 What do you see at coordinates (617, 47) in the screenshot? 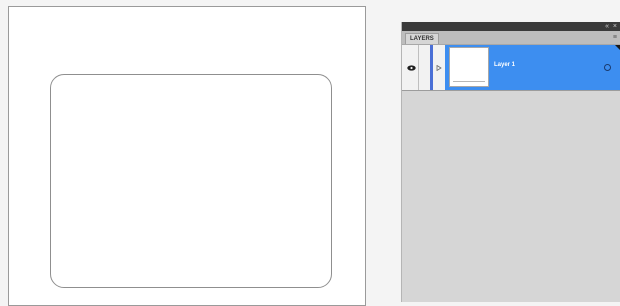
I see `selection-corner-marker` at bounding box center [617, 47].